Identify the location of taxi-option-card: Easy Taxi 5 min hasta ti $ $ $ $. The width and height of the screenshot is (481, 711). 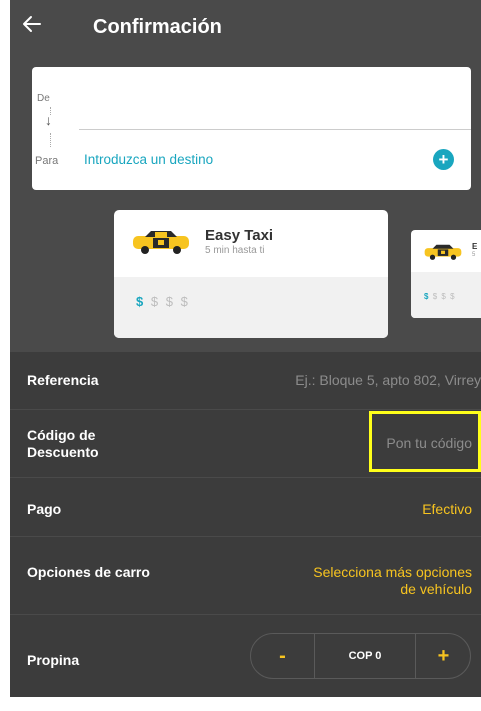
(251, 274).